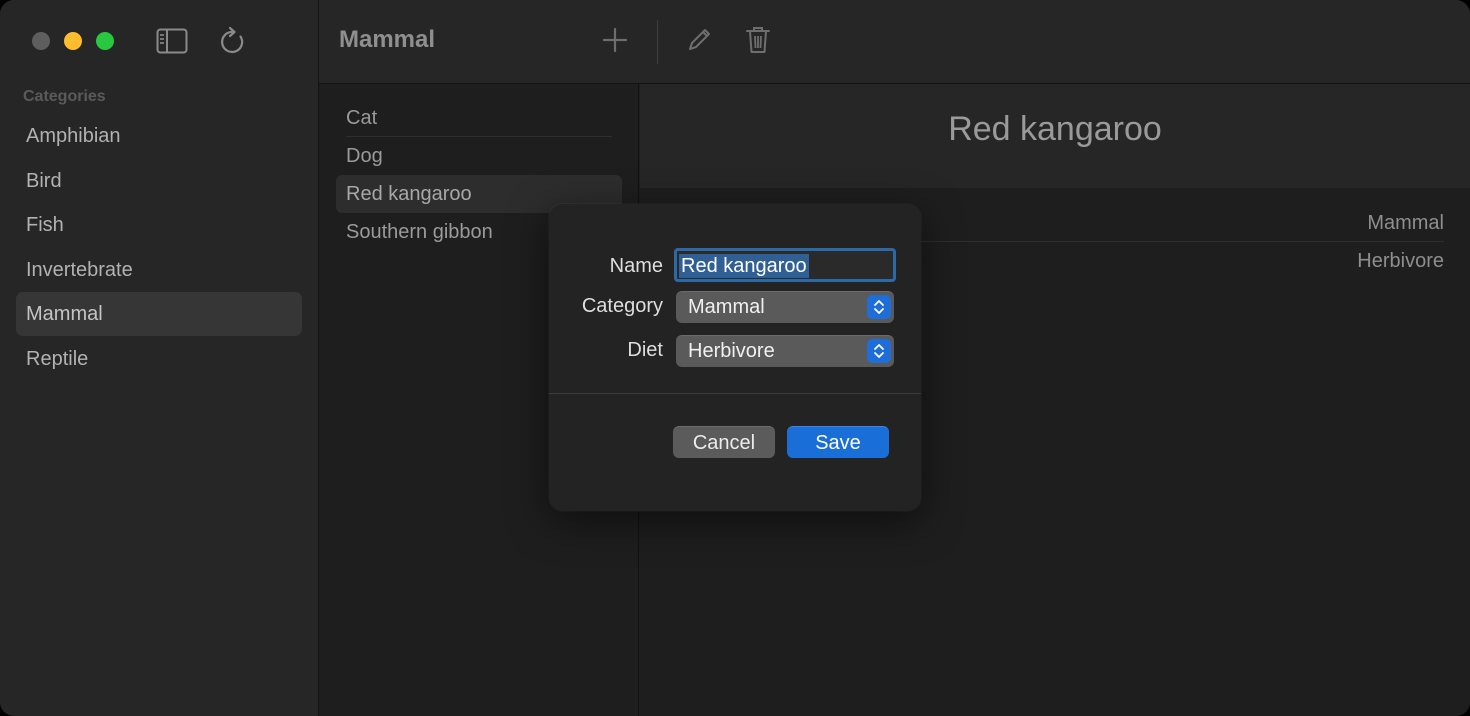 This screenshot has width=1470, height=716. I want to click on pencil-icon, so click(699, 39).